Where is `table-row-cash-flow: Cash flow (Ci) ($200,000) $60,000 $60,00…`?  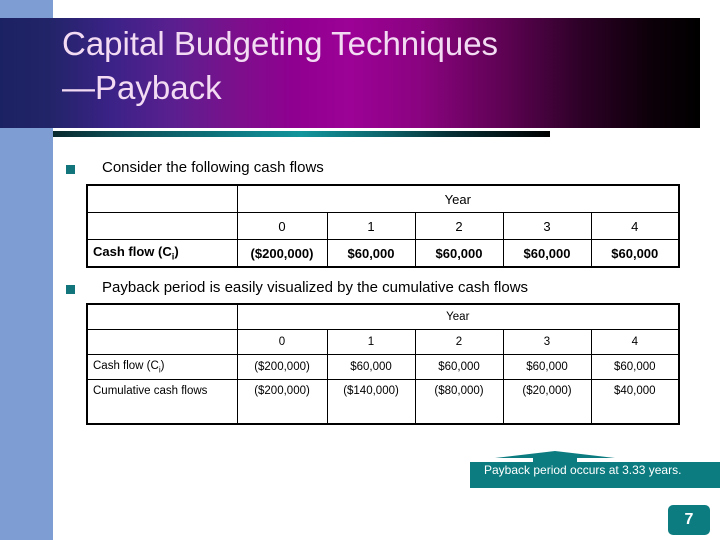 table-row-cash-flow: Cash flow (Ci) ($200,000) $60,000 $60,00… is located at coordinates (383, 253).